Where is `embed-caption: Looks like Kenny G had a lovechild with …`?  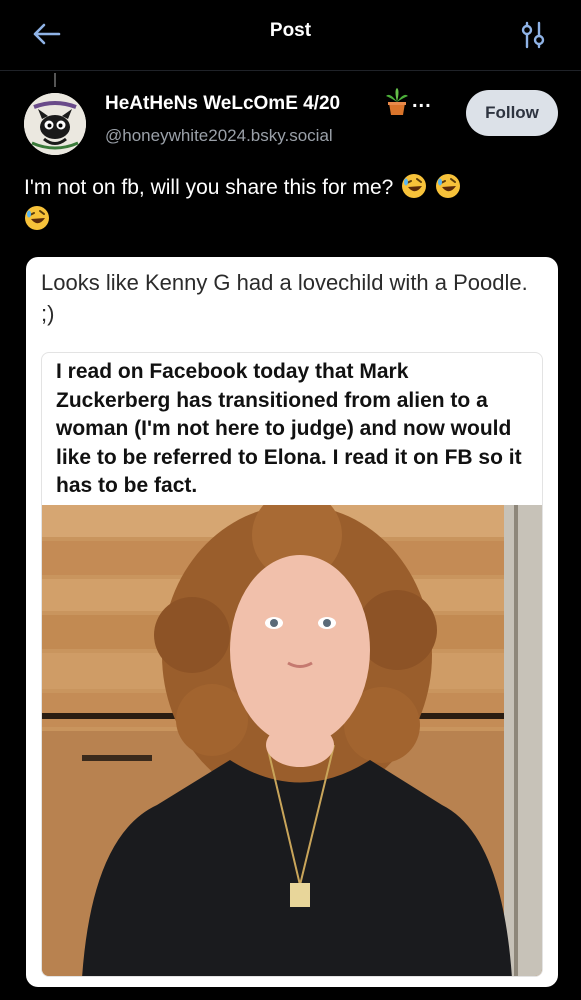
embed-caption: Looks like Kenny G had a lovechild with … is located at coordinates (284, 298).